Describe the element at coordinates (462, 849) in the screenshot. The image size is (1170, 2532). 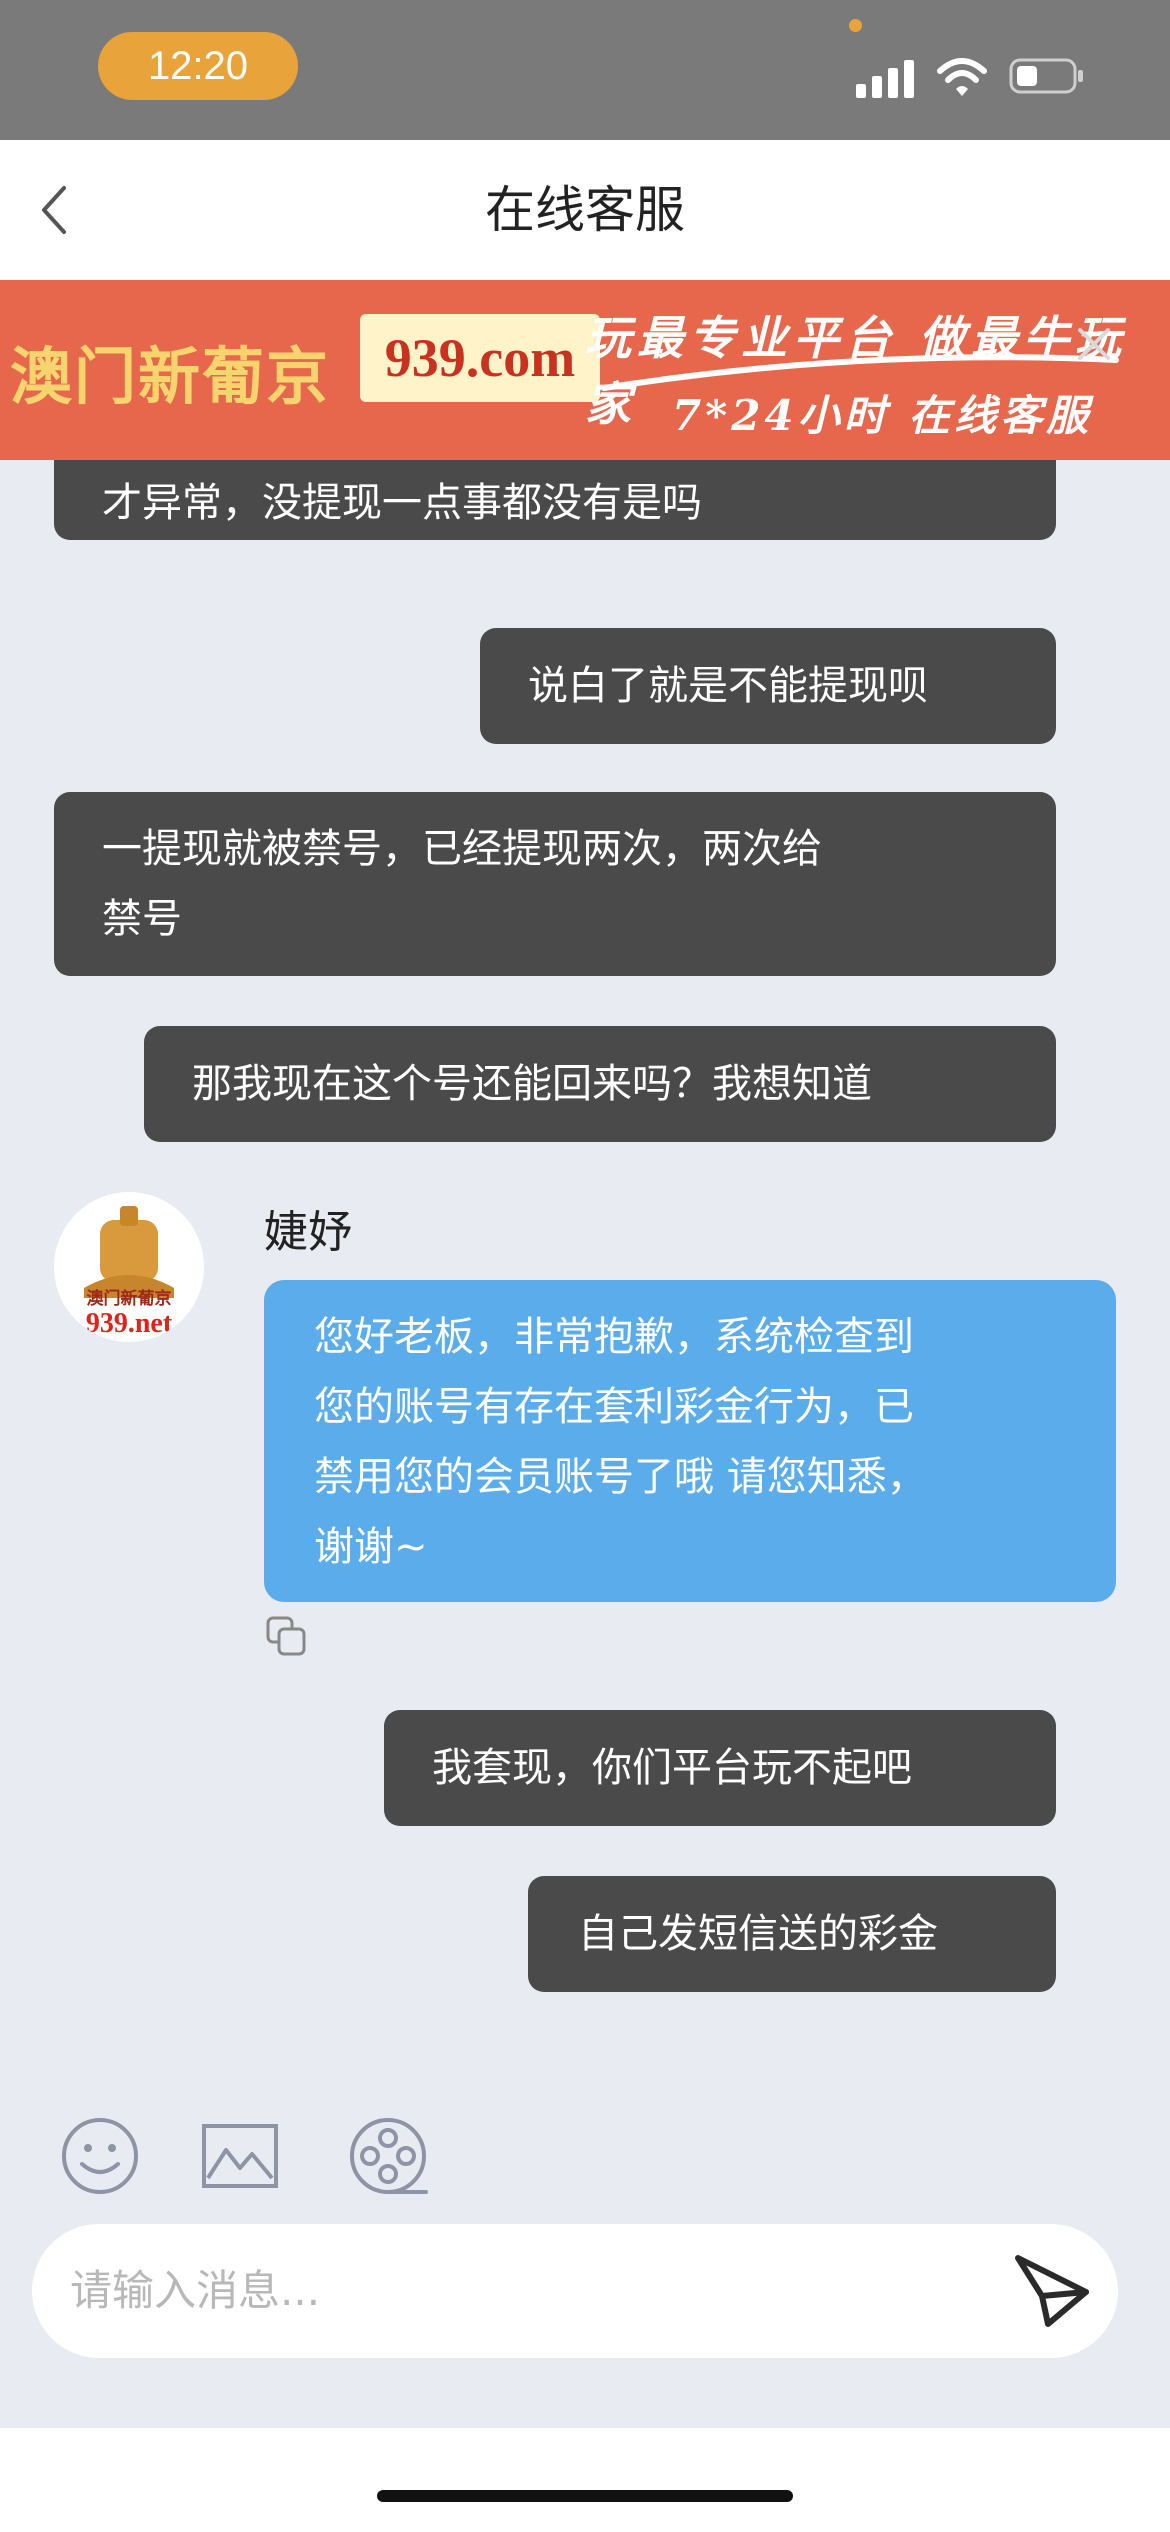
I see `message-text-line: 一提现就被禁号，已经提现两次，两次给` at that location.